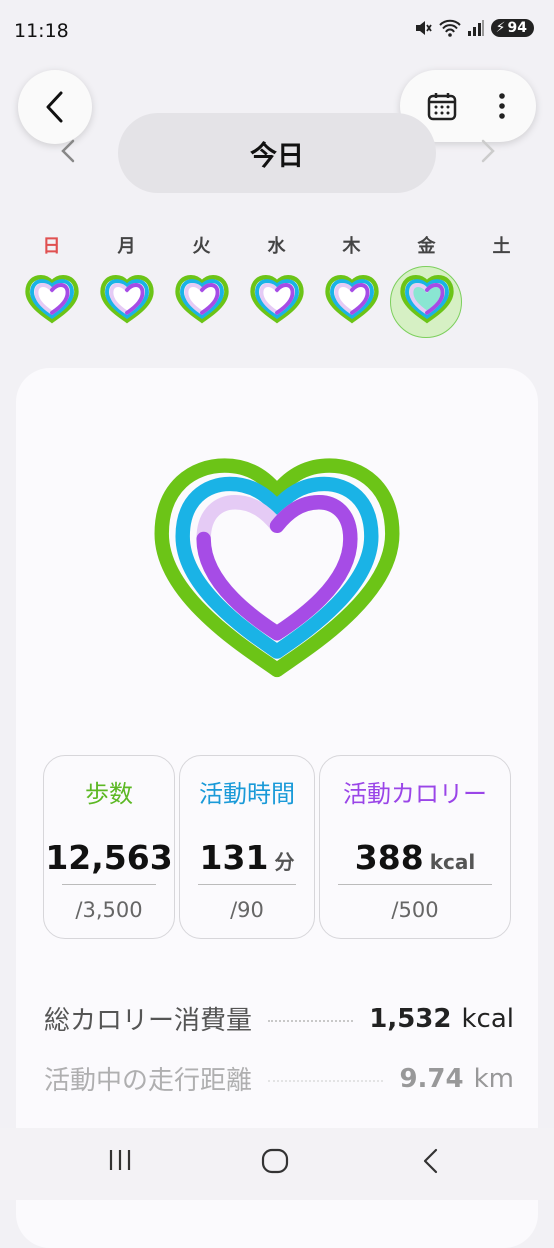 The image size is (554, 1248). What do you see at coordinates (247, 794) in the screenshot?
I see `stat-active-time-title: 活動時間` at bounding box center [247, 794].